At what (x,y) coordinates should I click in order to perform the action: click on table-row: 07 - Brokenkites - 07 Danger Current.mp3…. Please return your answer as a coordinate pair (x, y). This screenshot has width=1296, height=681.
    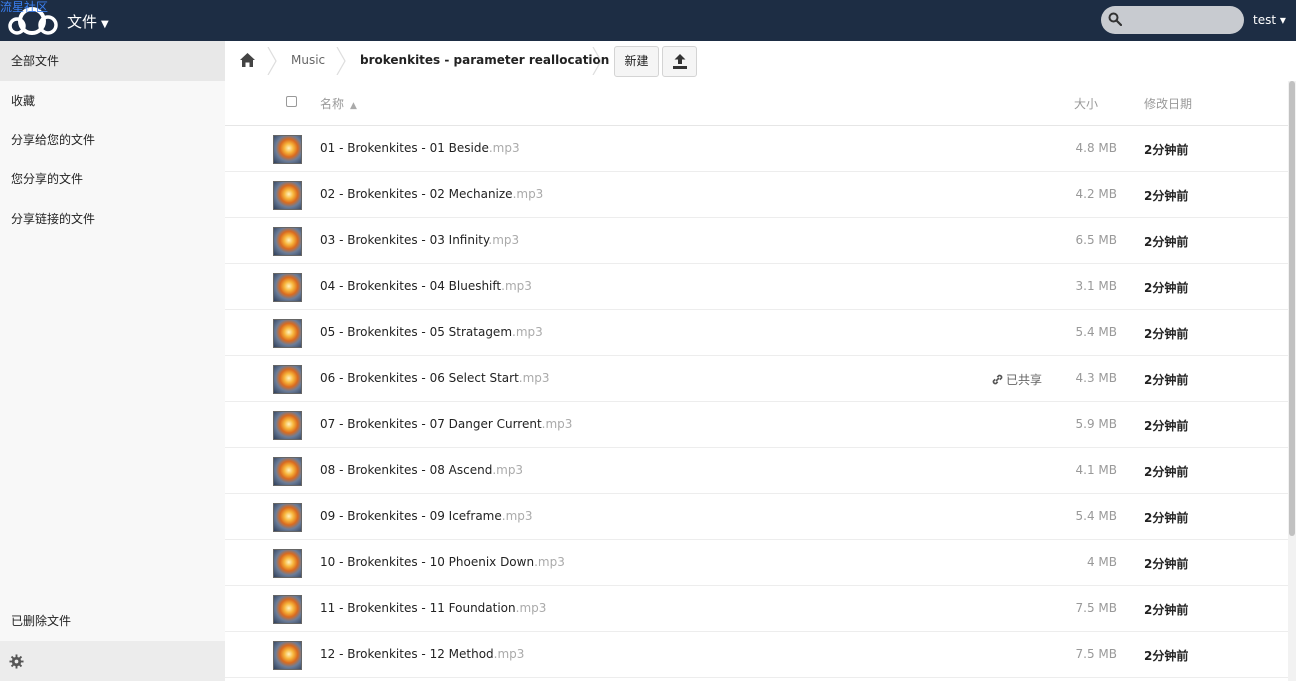
    Looking at the image, I should click on (756, 425).